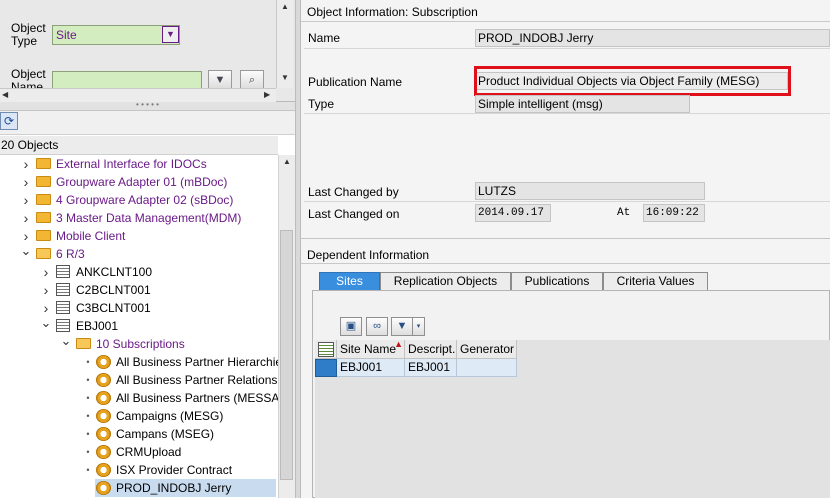 The height and width of the screenshot is (498, 830). What do you see at coordinates (9, 121) in the screenshot?
I see `refresh-icon: ⟳` at bounding box center [9, 121].